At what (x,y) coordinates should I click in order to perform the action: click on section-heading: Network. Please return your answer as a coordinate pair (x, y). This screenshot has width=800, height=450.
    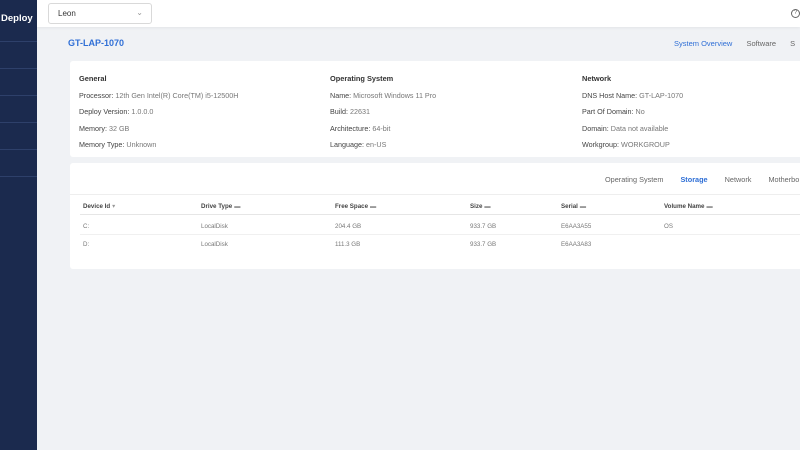
    Looking at the image, I should click on (597, 78).